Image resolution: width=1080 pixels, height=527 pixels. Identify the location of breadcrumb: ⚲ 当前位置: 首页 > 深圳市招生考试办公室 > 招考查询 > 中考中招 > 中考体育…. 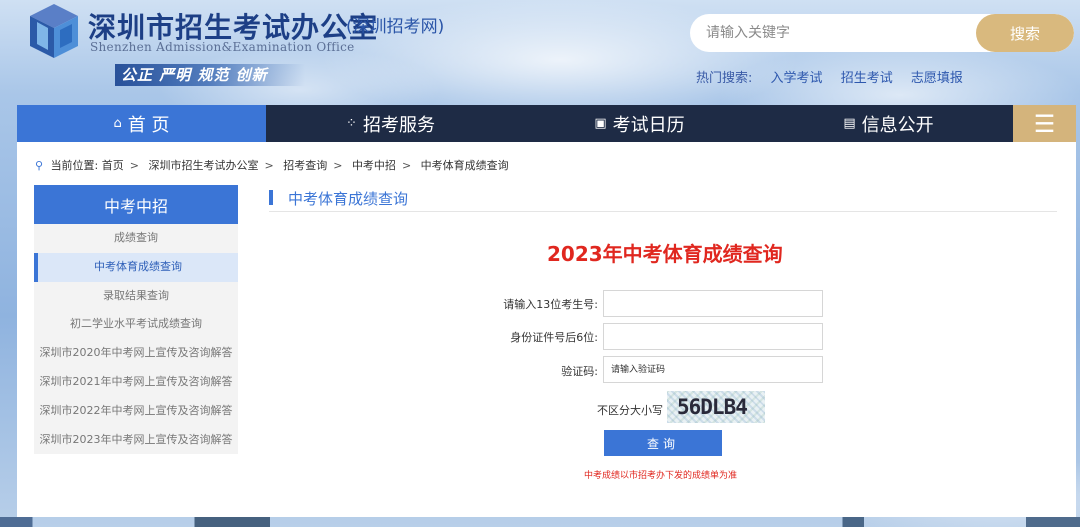
(272, 165).